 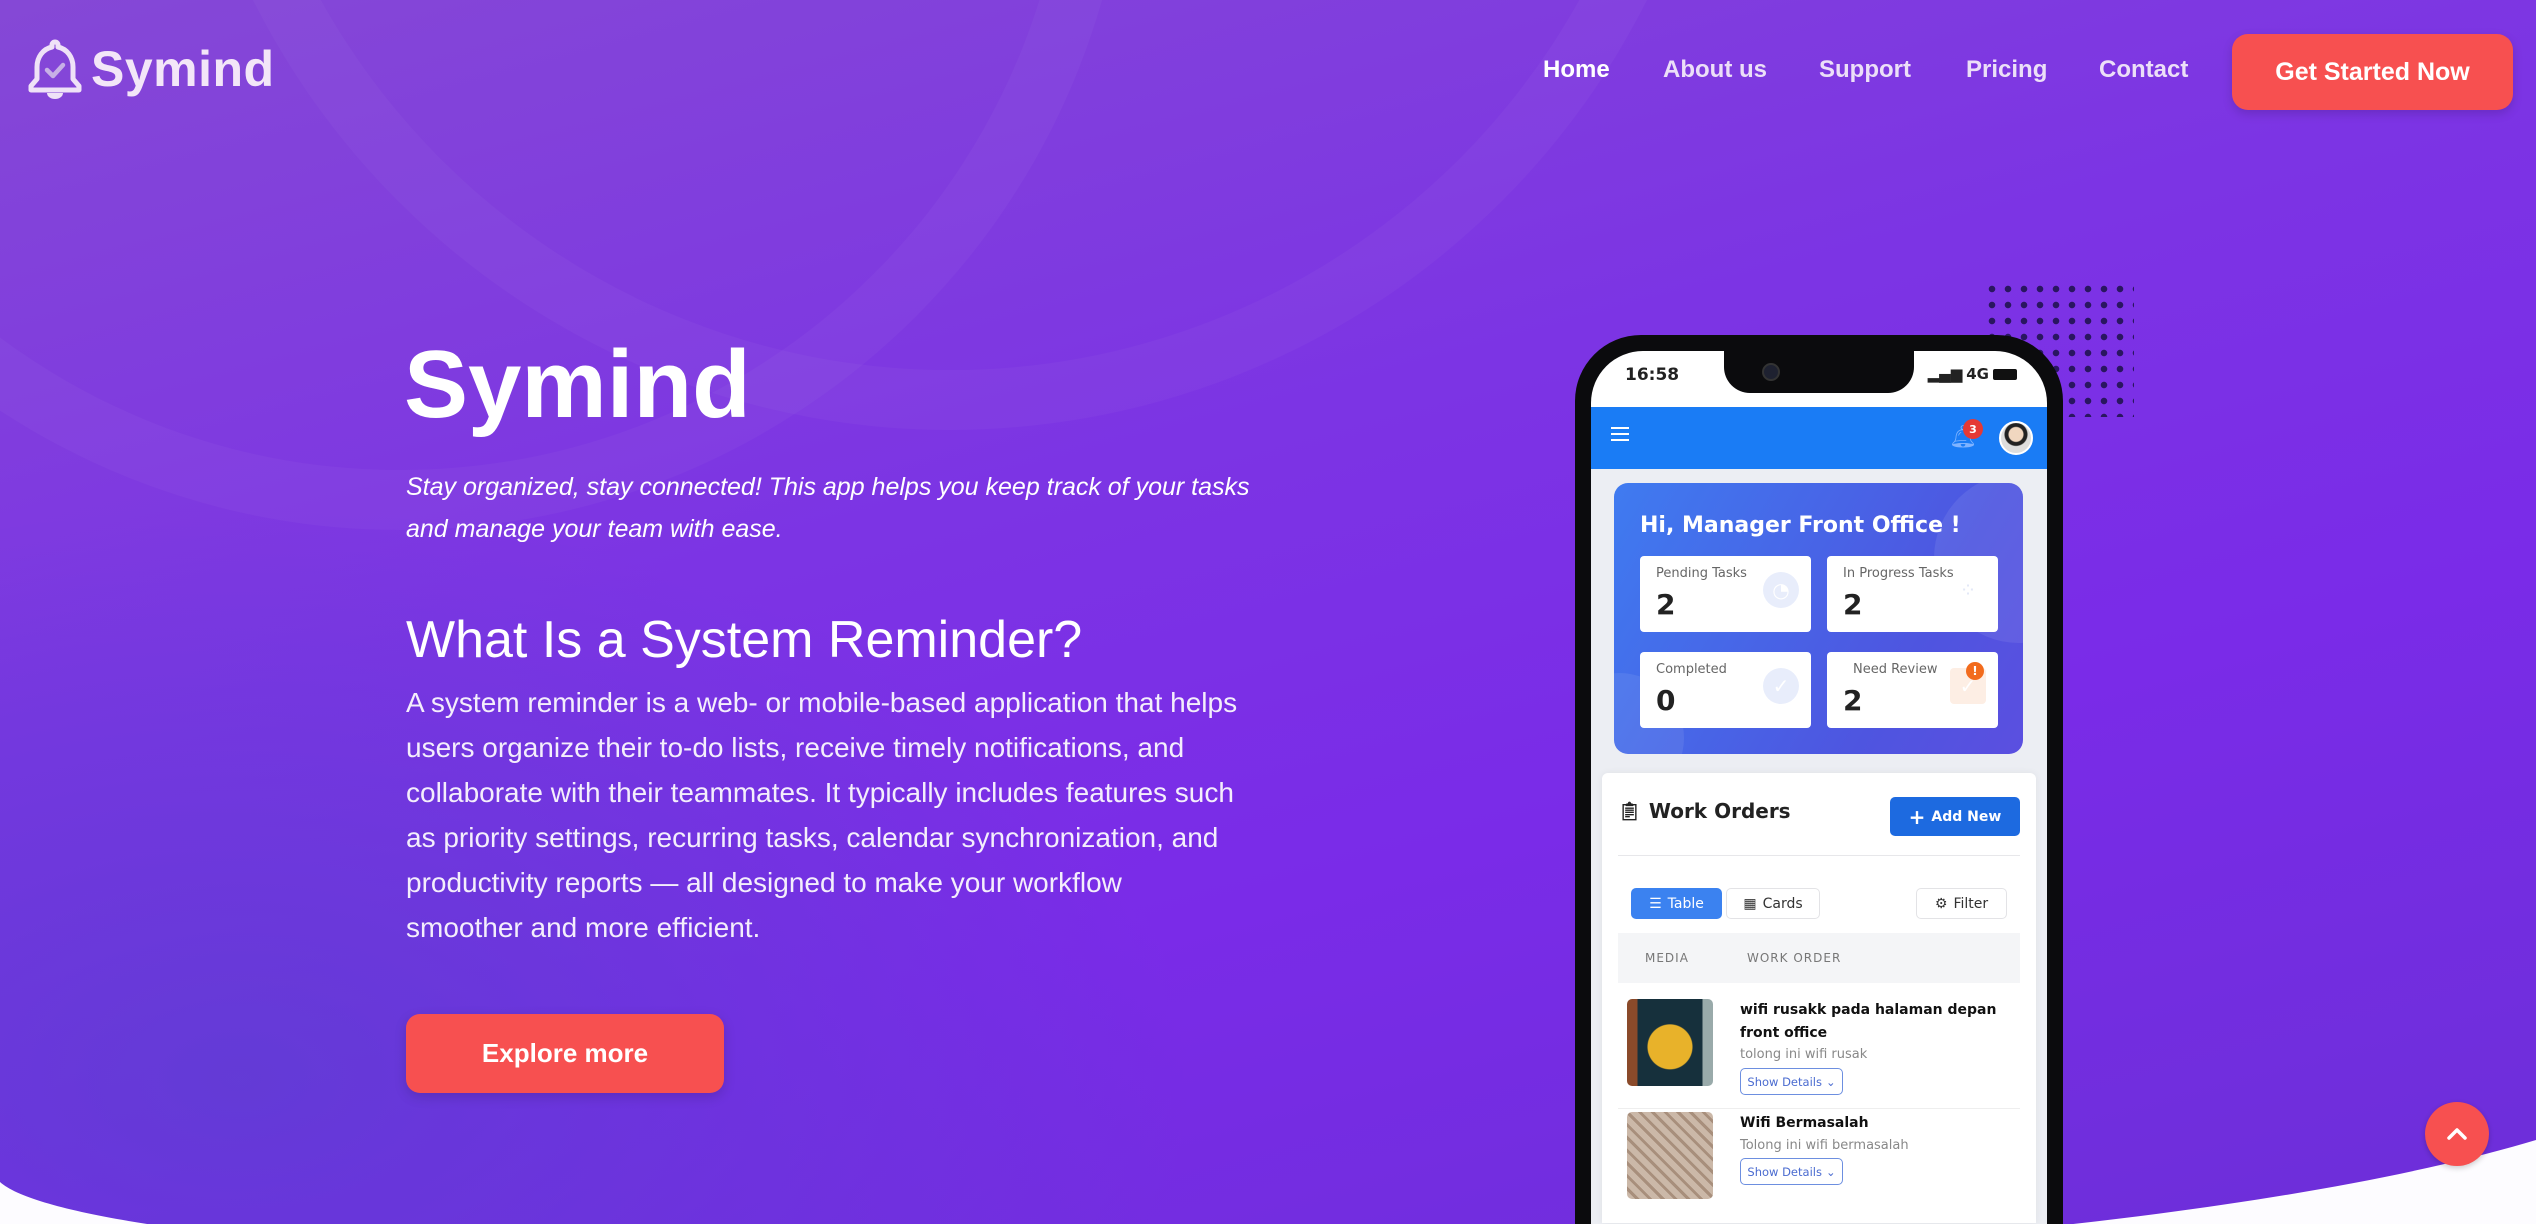 I want to click on chevron-up-icon, so click(x=2457, y=1134).